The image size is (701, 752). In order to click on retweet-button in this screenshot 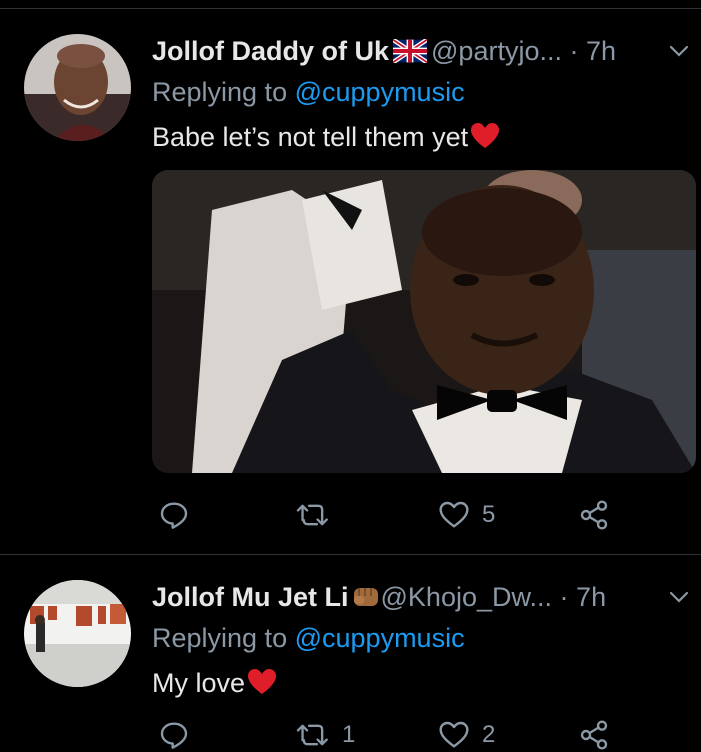, I will do `click(319, 515)`.